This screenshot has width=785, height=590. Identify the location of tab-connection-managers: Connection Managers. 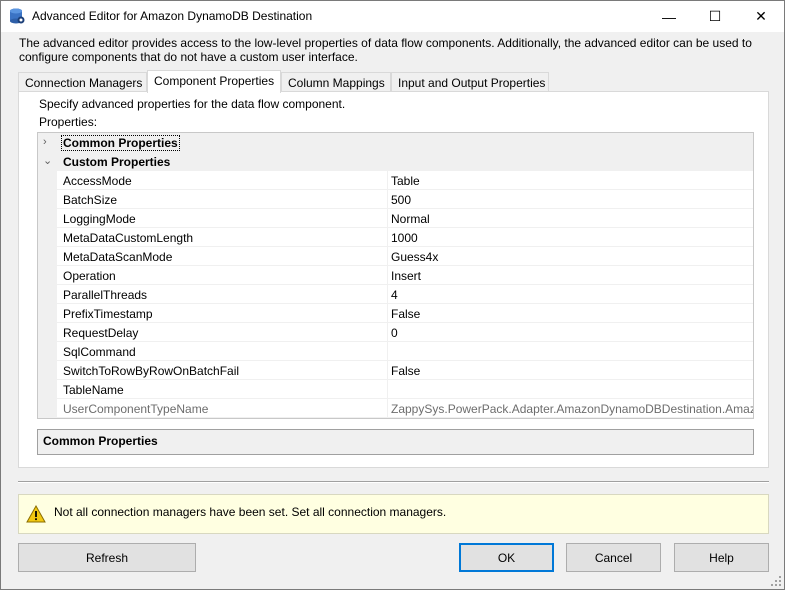
(82, 82).